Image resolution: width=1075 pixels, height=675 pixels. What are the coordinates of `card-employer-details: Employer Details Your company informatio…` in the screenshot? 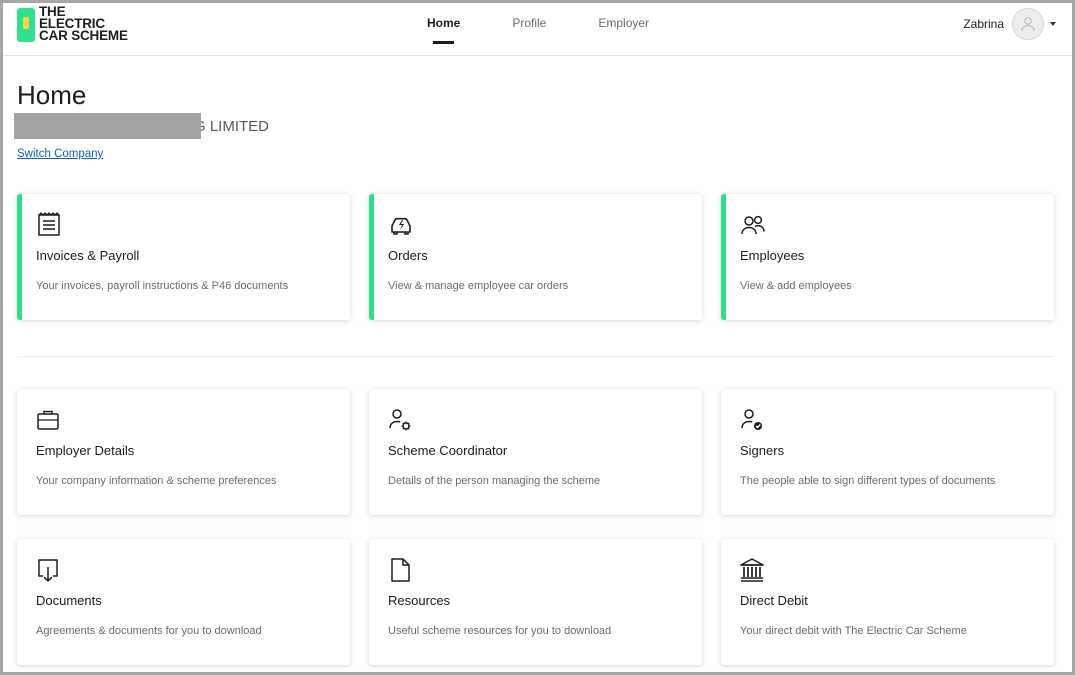 It's located at (183, 452).